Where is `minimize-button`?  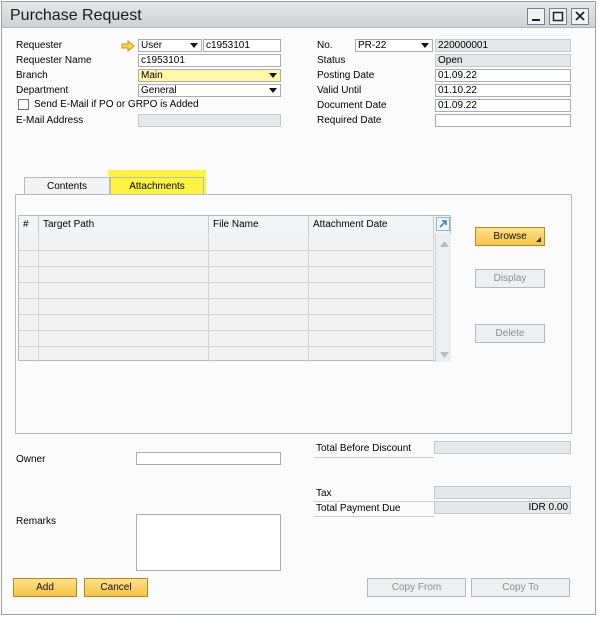
minimize-button is located at coordinates (536, 16).